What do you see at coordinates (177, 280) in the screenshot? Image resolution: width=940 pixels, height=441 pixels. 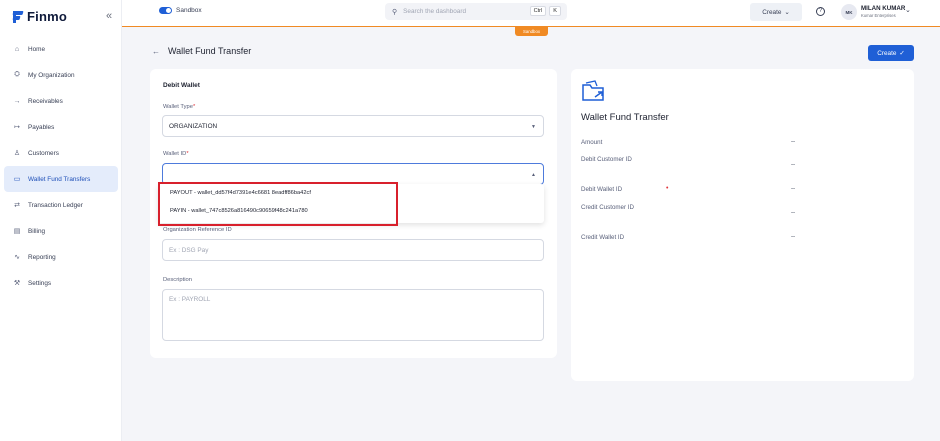 I see `description-label: Description` at bounding box center [177, 280].